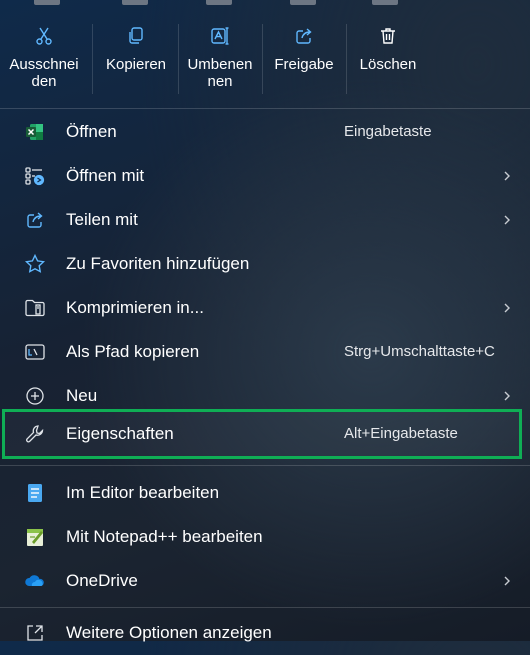 The image size is (530, 655). Describe the element at coordinates (35, 308) in the screenshot. I see `zip-folder-icon` at that location.